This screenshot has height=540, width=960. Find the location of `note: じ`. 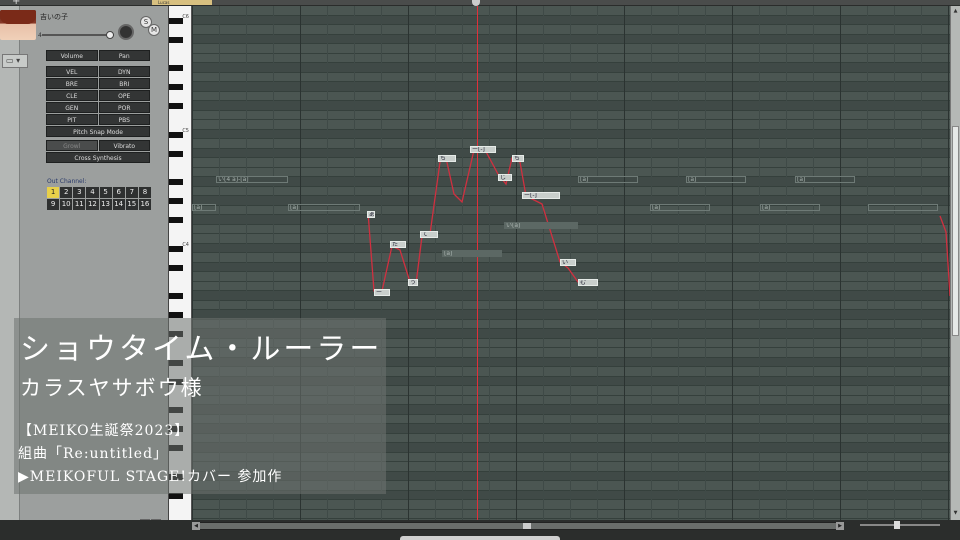

note: じ is located at coordinates (505, 177).